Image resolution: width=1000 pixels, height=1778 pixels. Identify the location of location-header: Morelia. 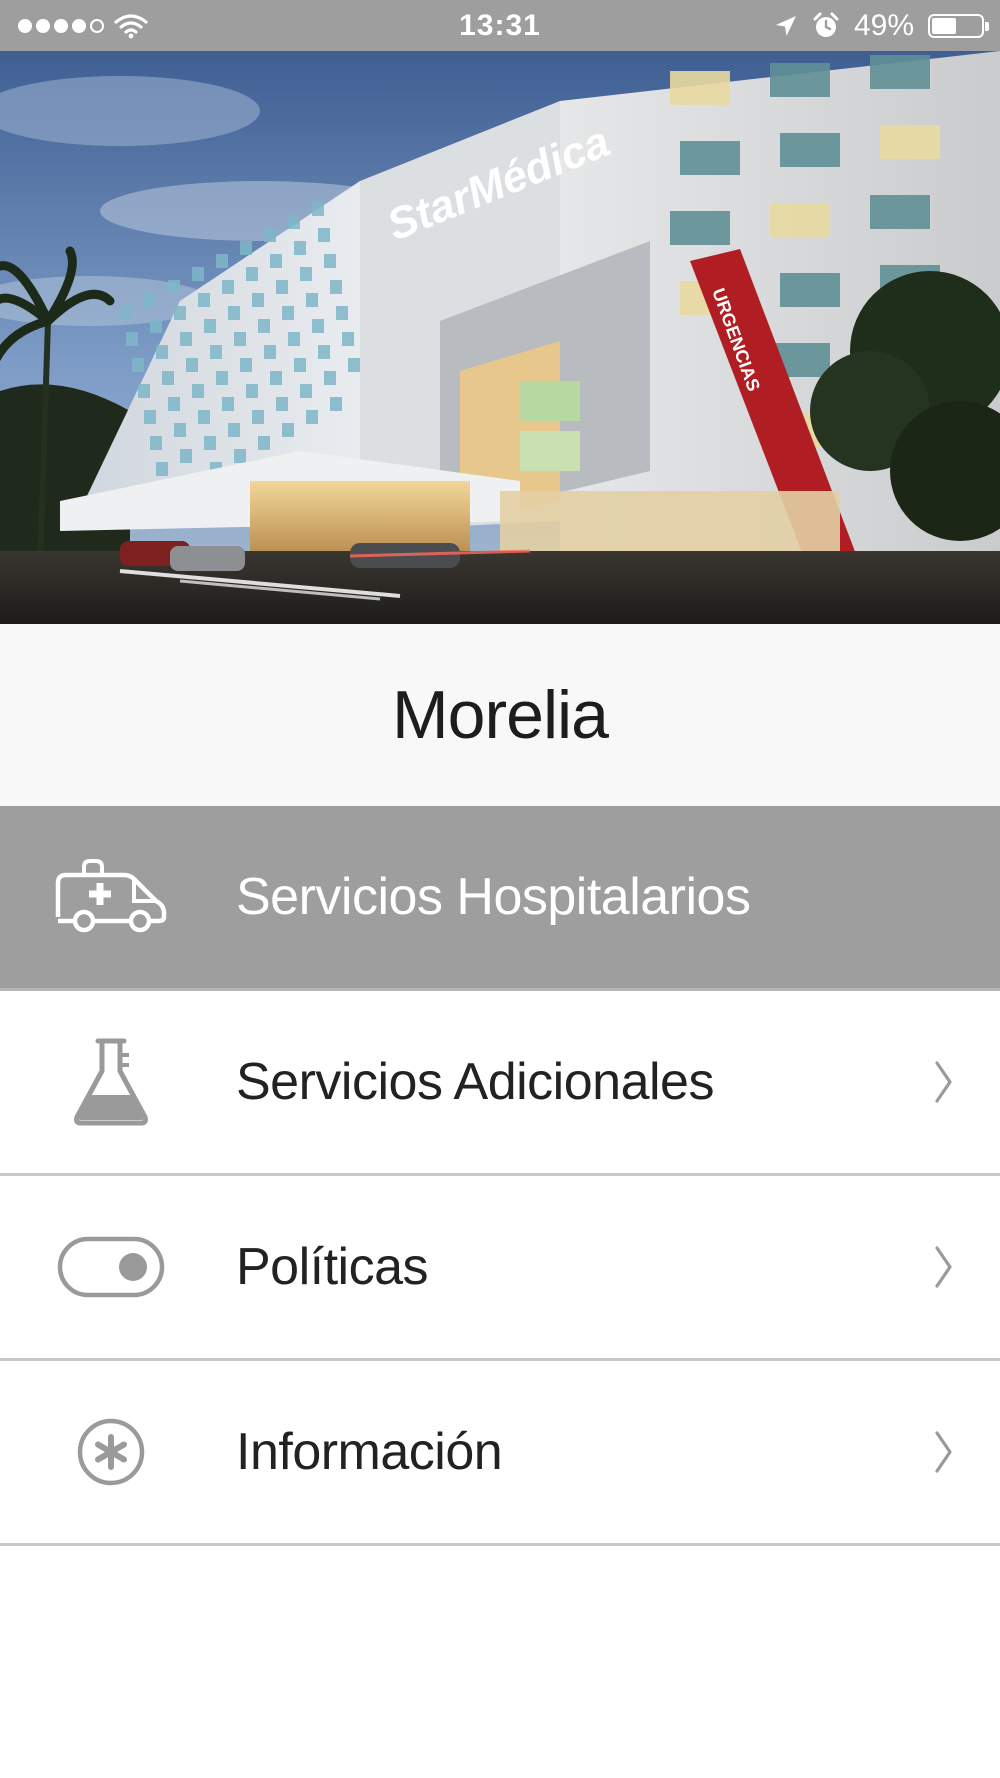
(500, 715).